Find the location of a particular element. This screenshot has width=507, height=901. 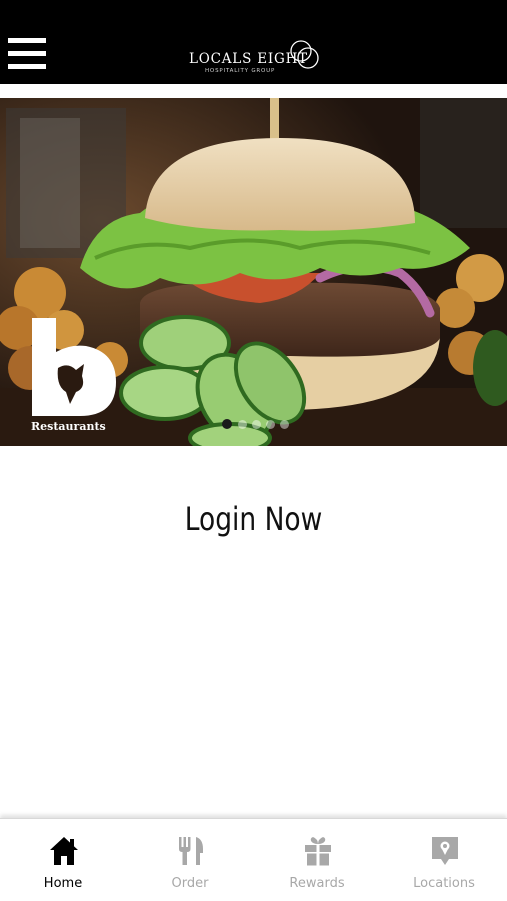

tab-order-label: Order is located at coordinates (190, 883).